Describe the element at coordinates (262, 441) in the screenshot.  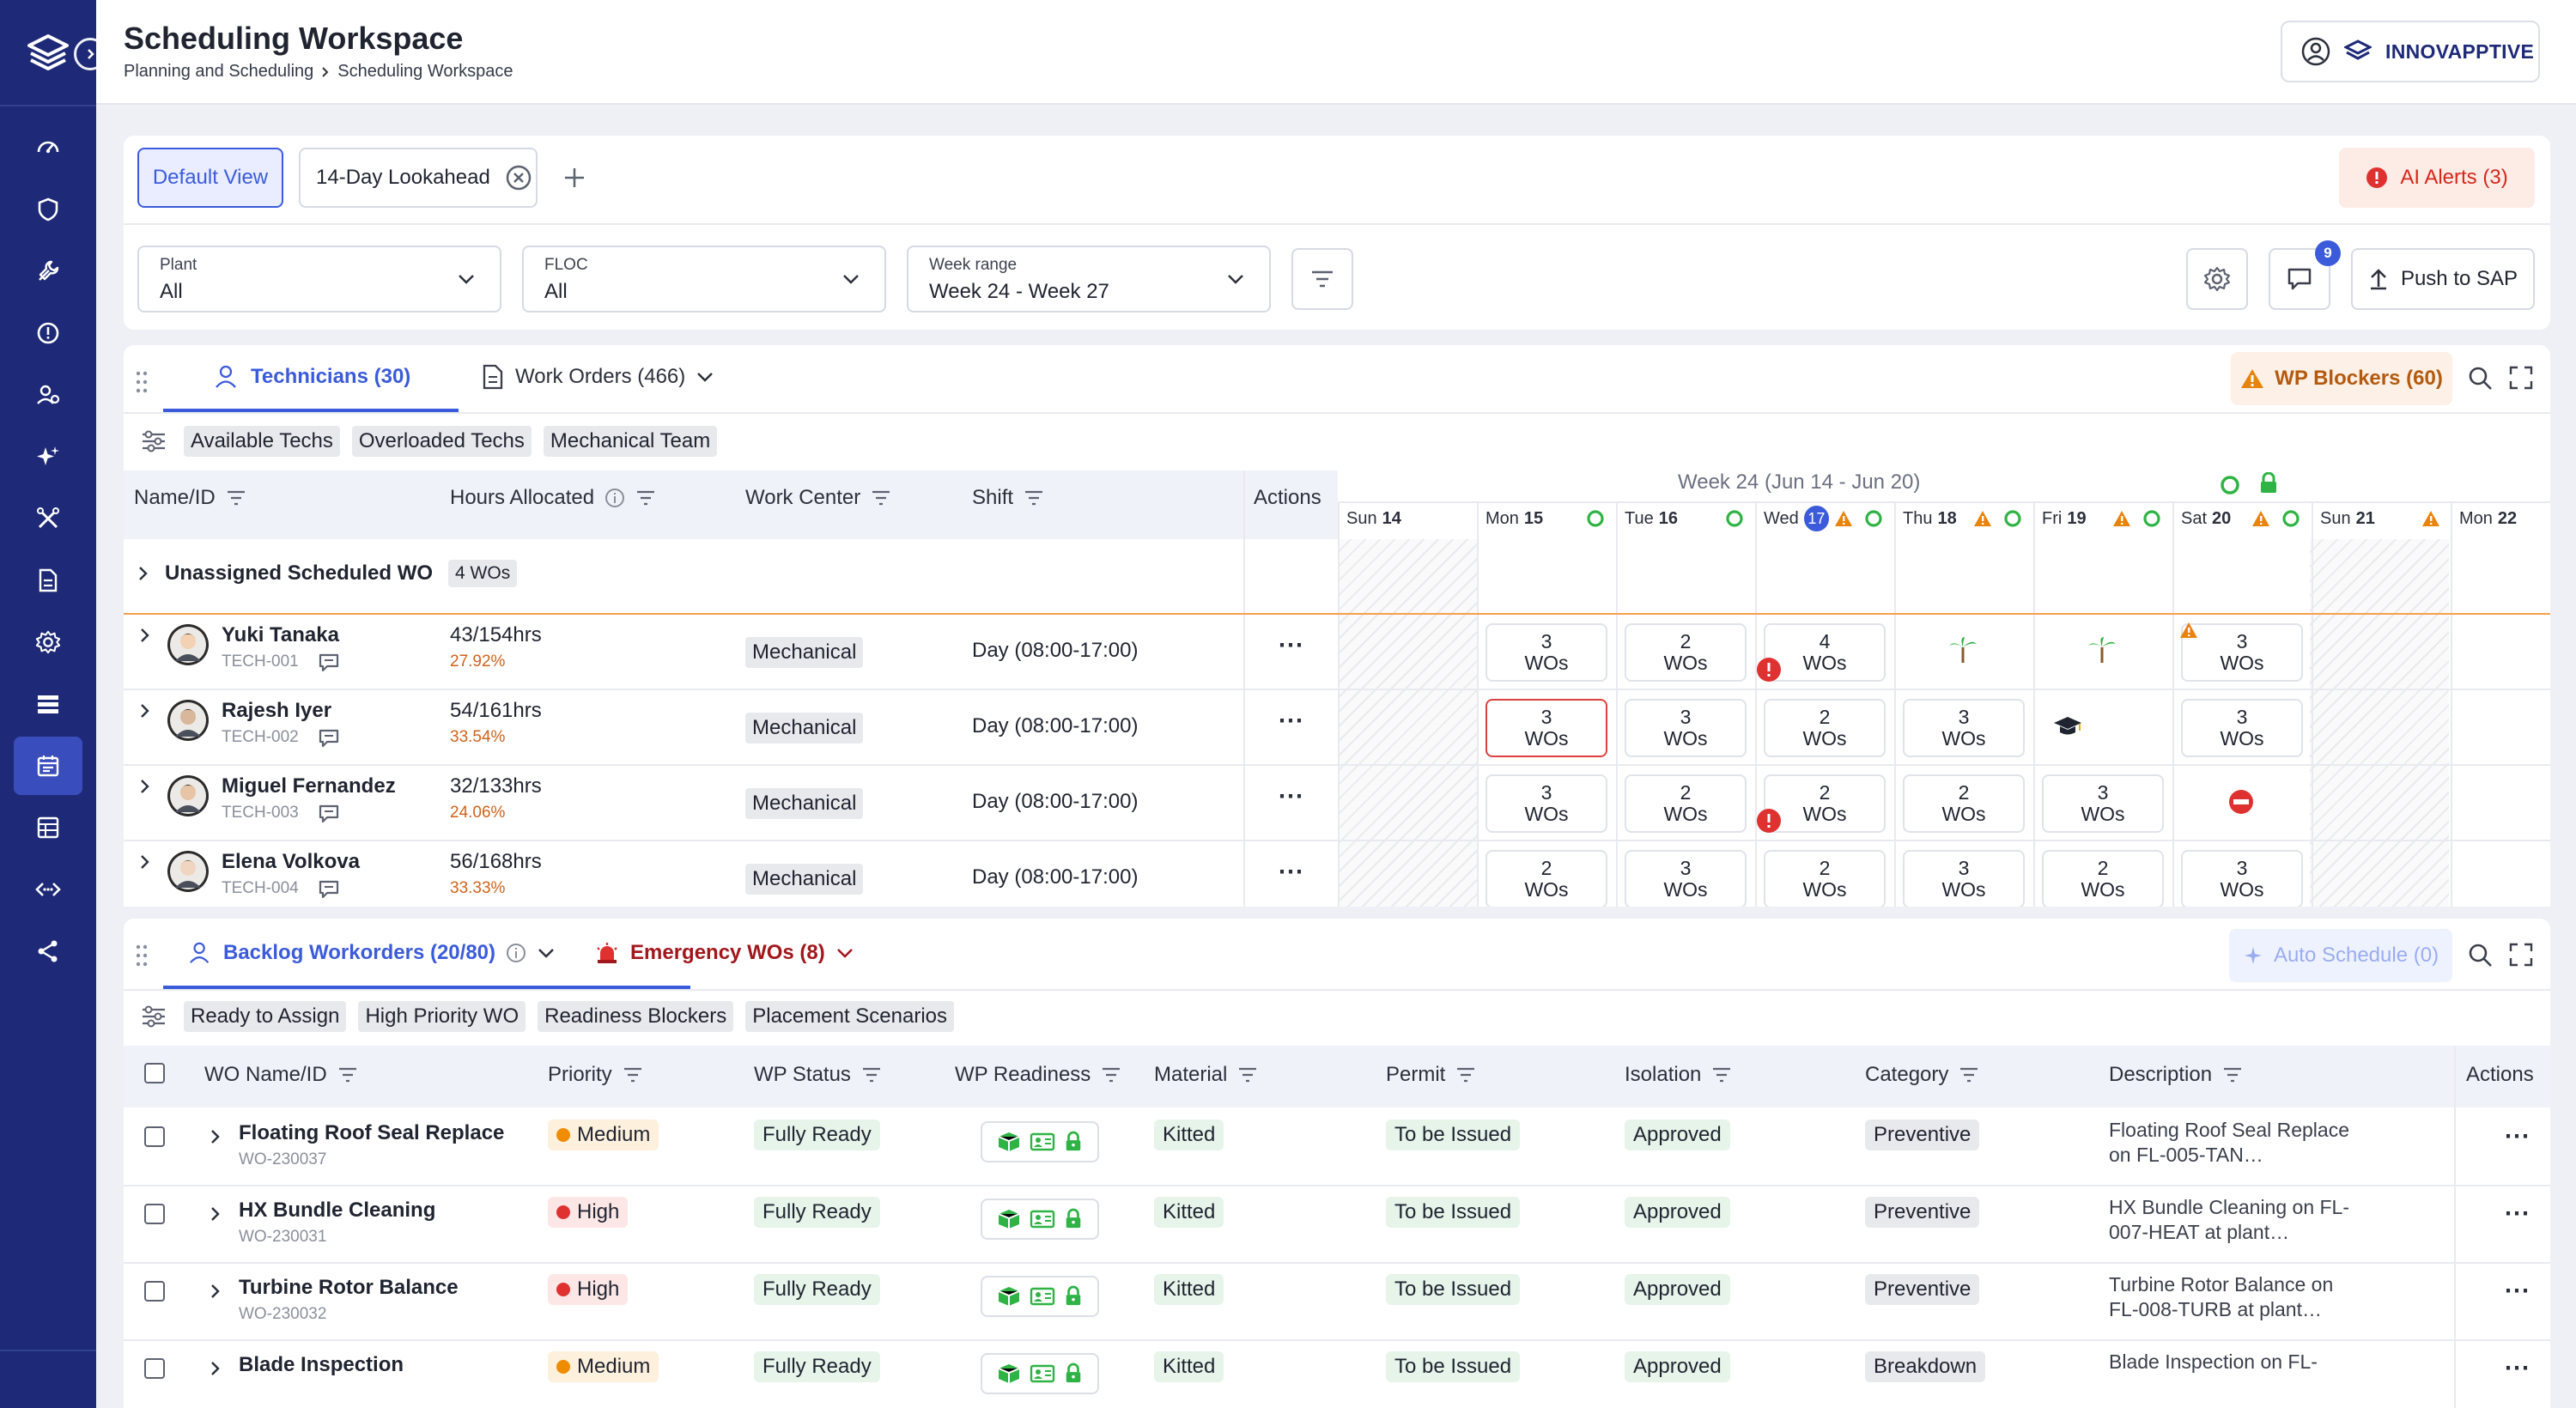
I see `quick-filter-chip: Available Techs` at that location.